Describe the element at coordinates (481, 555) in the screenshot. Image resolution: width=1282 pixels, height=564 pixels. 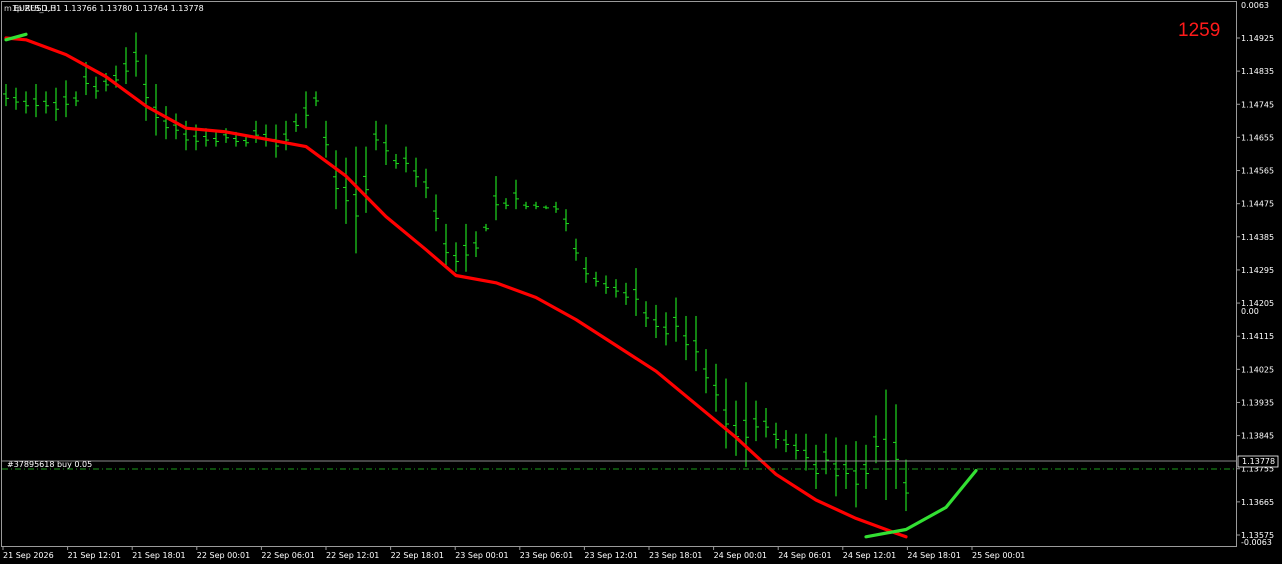
I see `time-tick-label: 23 Sep 00:01` at that location.